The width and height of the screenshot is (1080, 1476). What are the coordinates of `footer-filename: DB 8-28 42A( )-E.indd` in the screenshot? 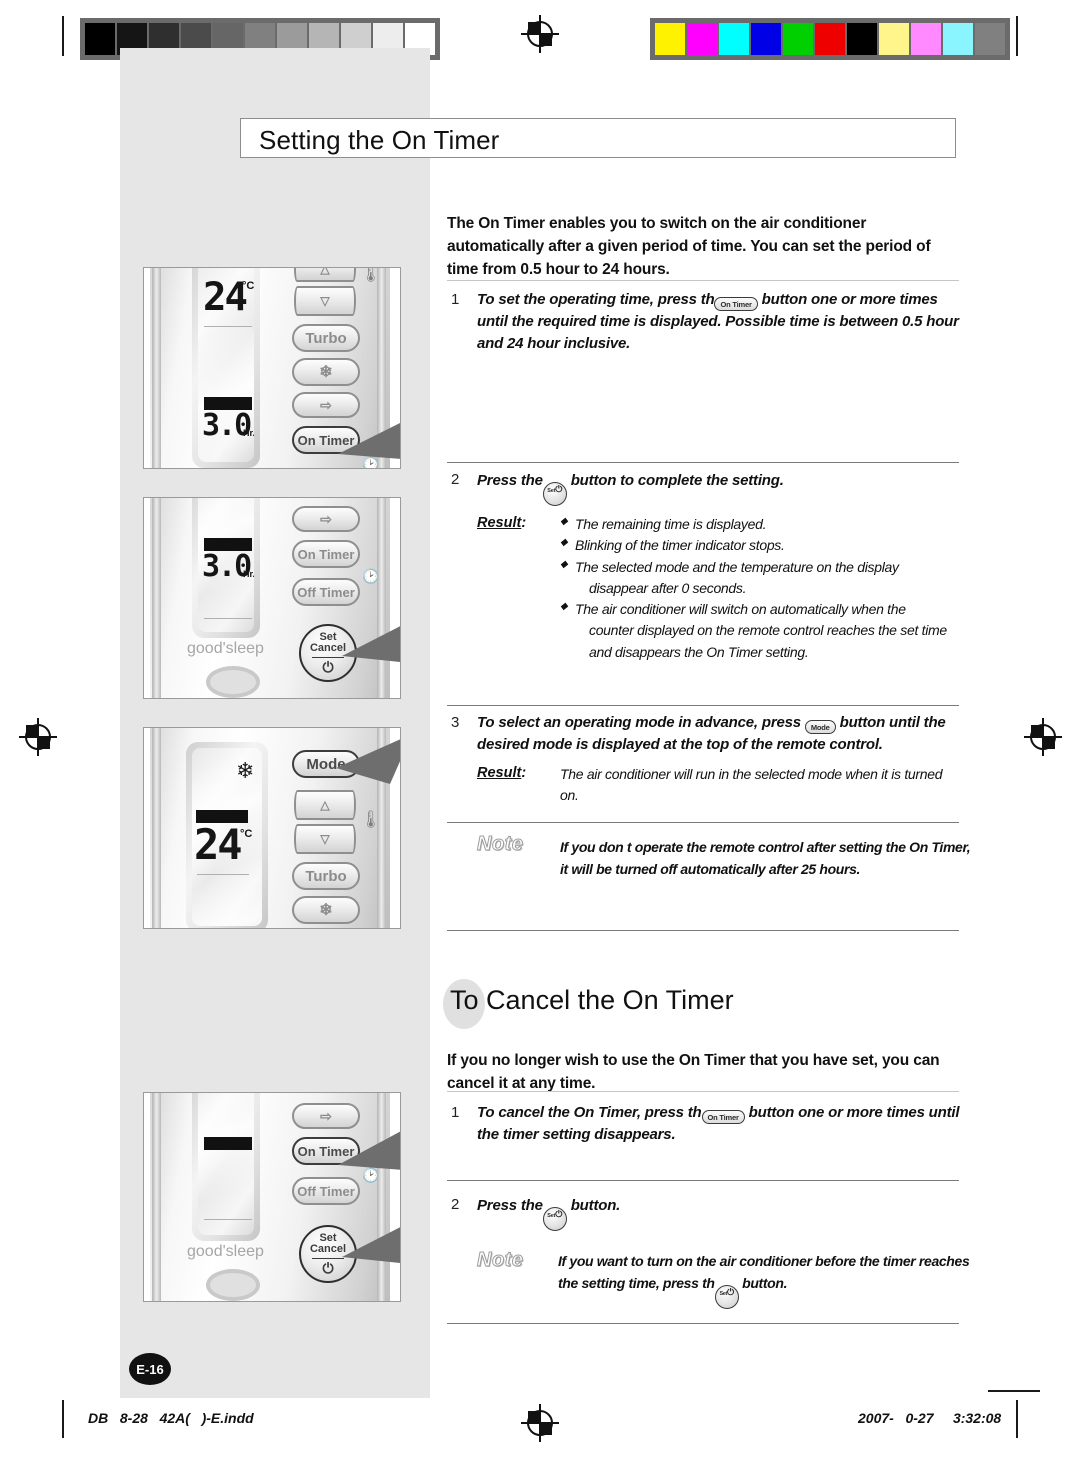 It's located at (171, 1418).